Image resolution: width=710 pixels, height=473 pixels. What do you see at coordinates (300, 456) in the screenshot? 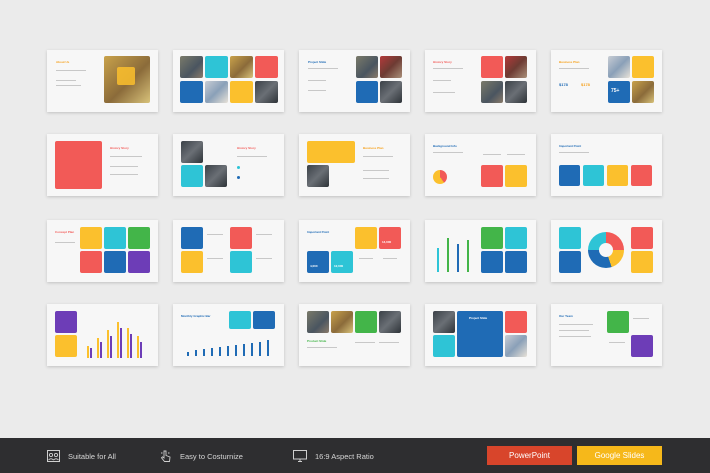
I see `monitor-icon` at bounding box center [300, 456].